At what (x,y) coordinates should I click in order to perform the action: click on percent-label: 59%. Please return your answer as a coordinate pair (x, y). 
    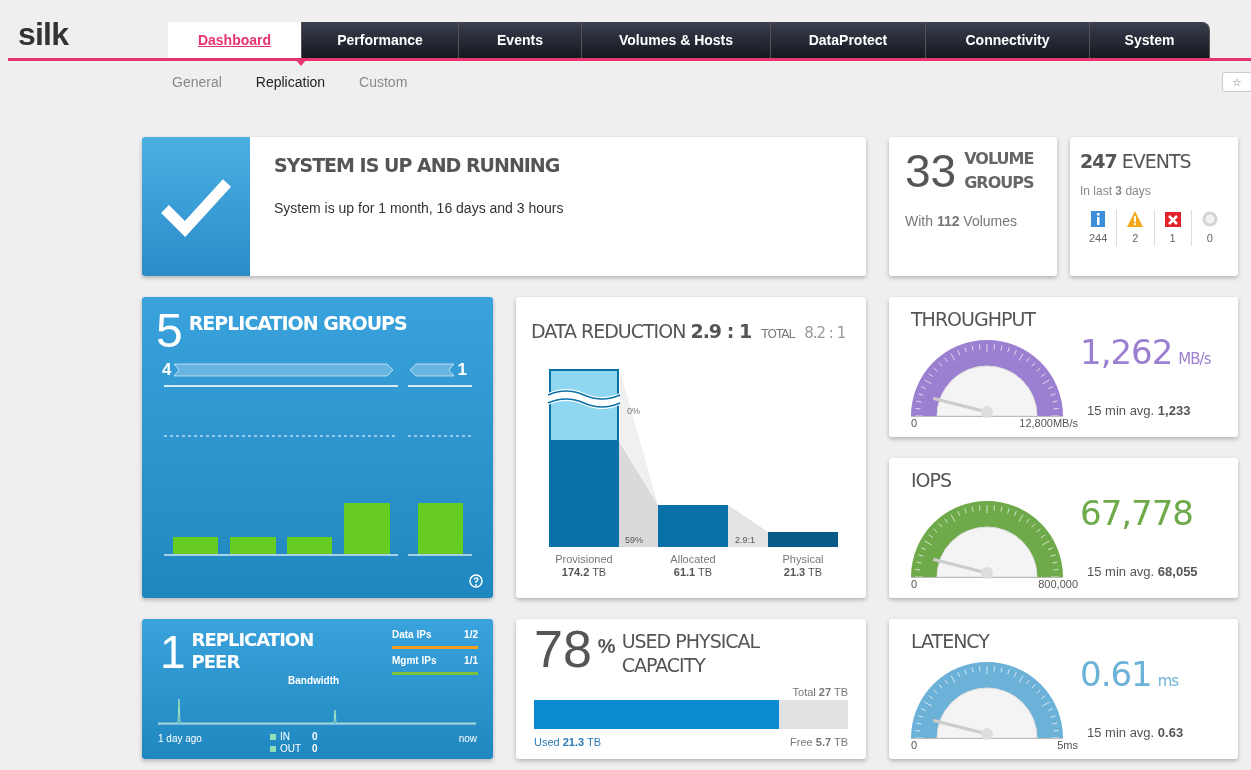
    Looking at the image, I should click on (634, 540).